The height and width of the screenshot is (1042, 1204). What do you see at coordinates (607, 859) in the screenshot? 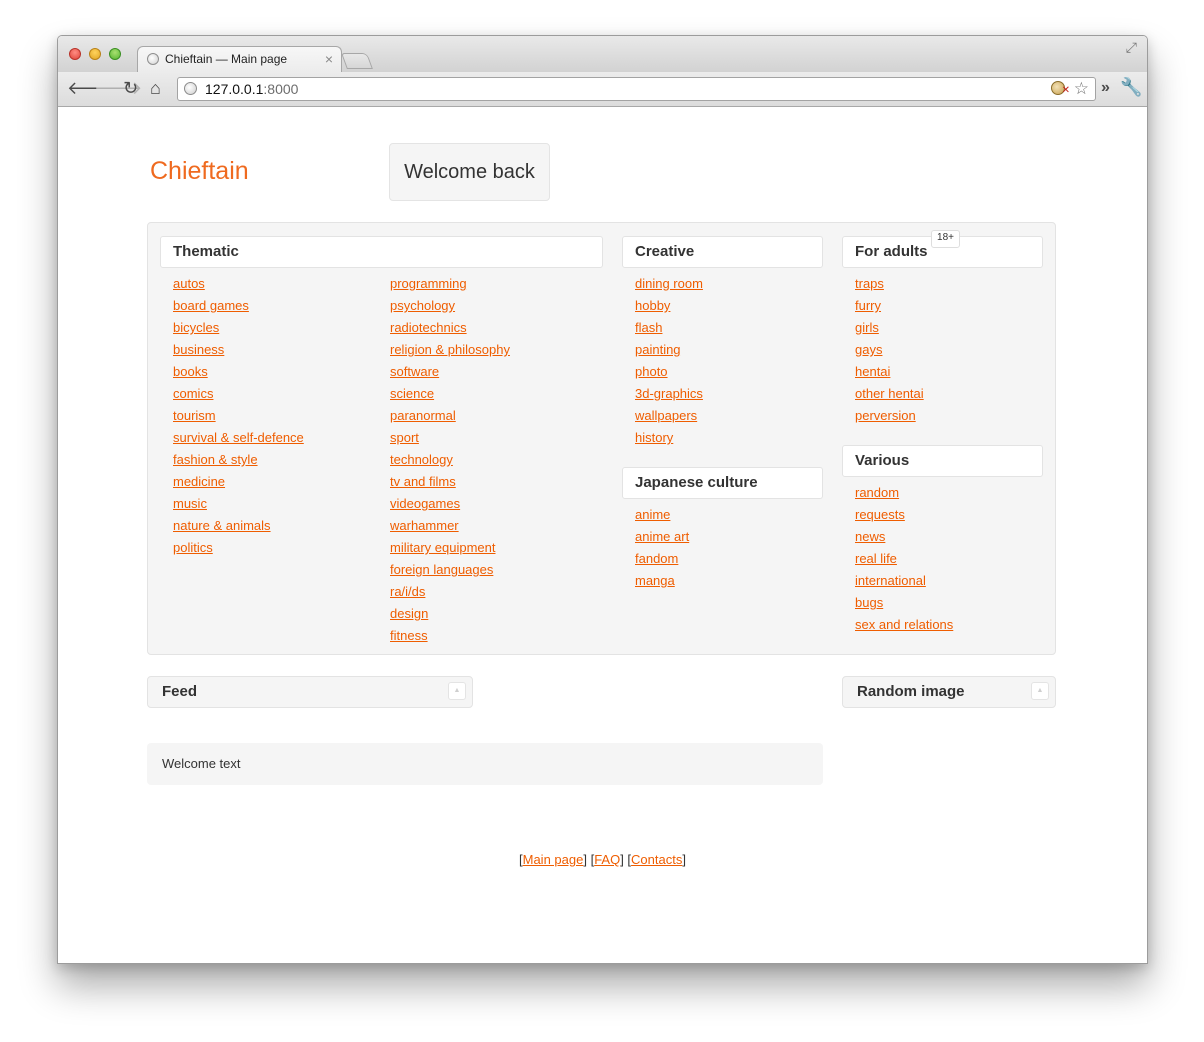
I see `footer-link-faq: FAQ` at bounding box center [607, 859].